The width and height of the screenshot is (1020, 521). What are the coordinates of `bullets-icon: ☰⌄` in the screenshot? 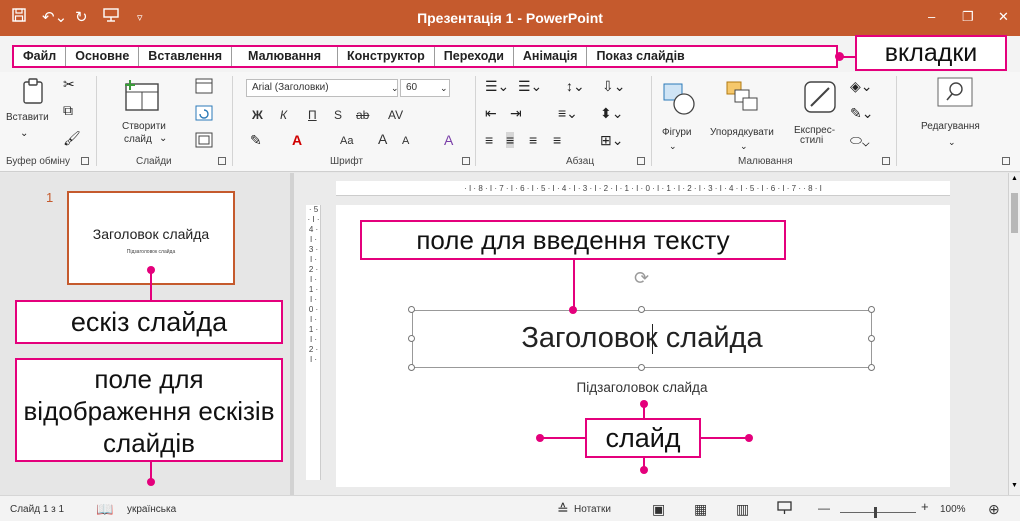 It's located at (497, 86).